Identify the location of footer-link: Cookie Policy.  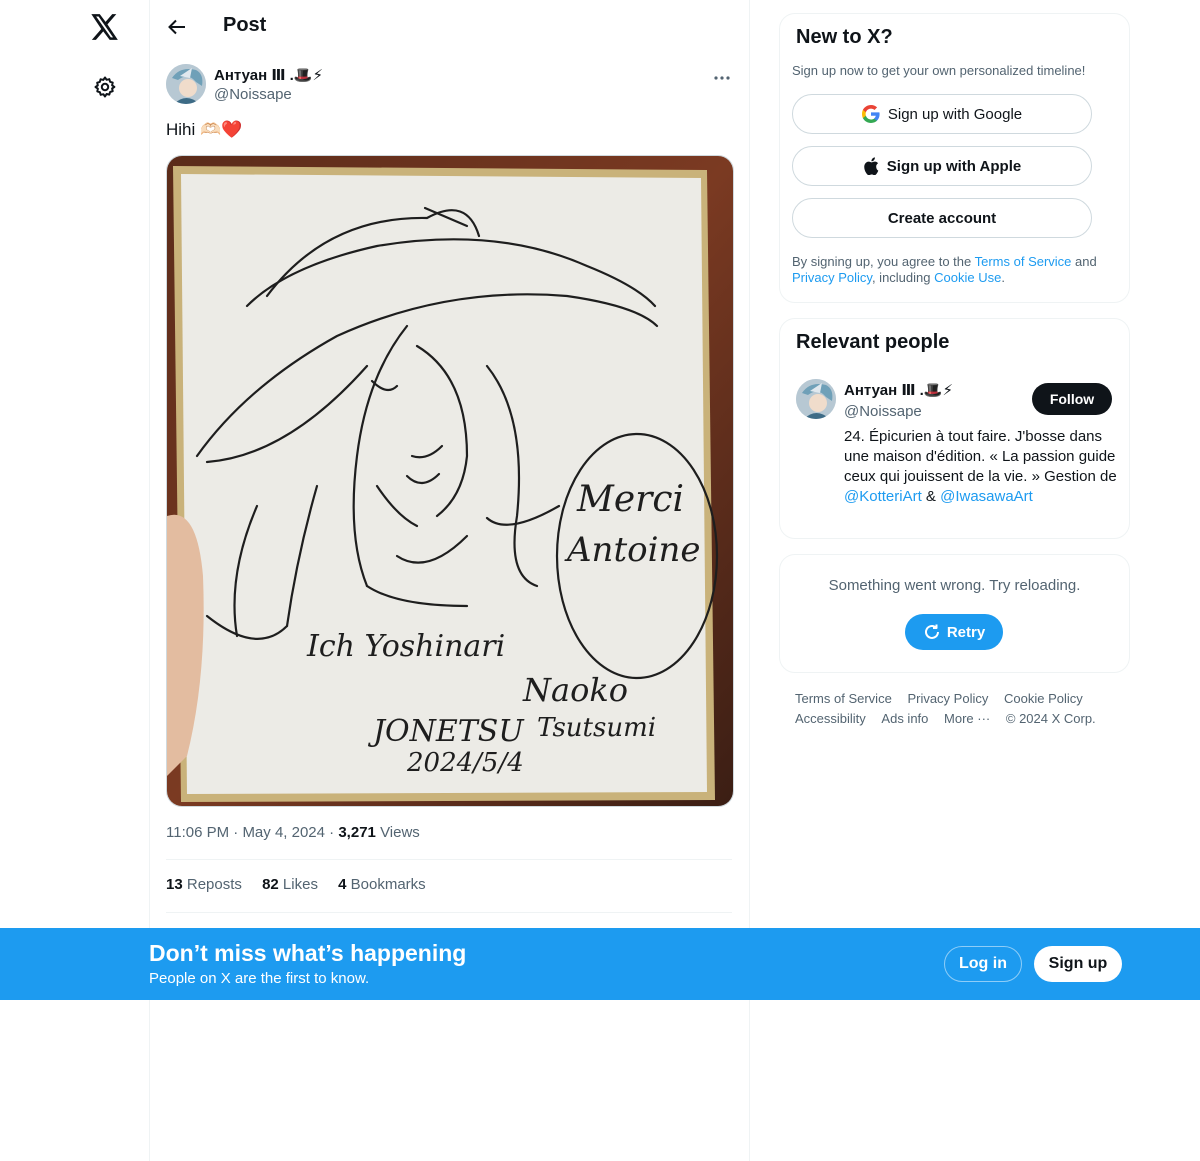
(1043, 699).